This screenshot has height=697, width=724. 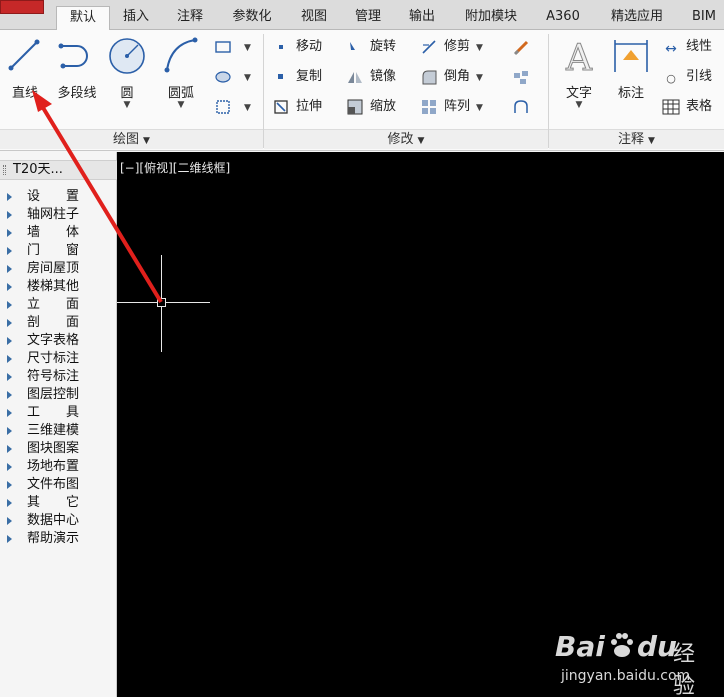 What do you see at coordinates (687, 47) in the screenshot?
I see `linear-dimension-button: ↔ 线性` at bounding box center [687, 47].